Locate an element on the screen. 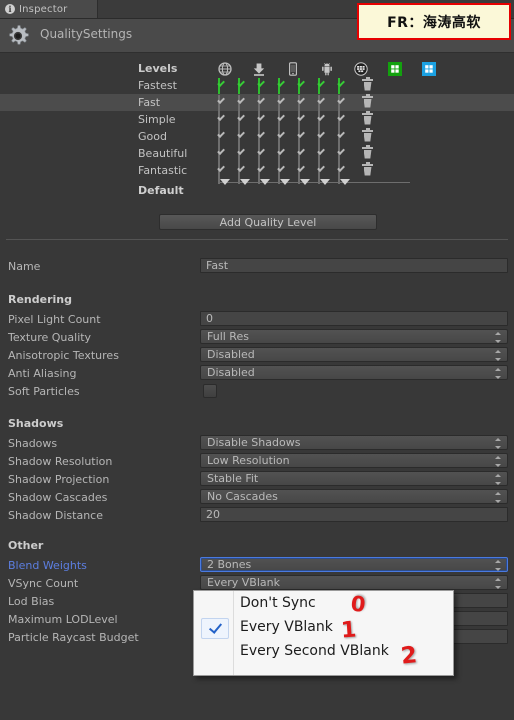 The image size is (514, 720). levels-header-row: Levels is located at coordinates (257, 68).